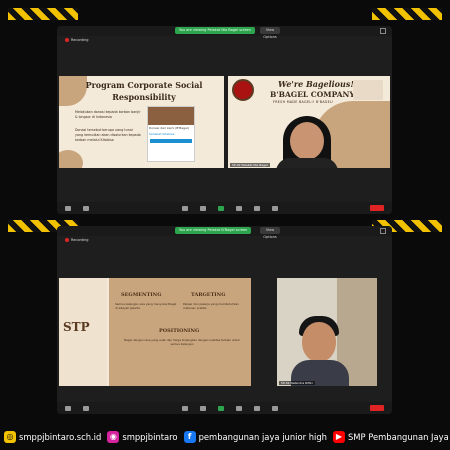  I want to click on slide-company-name: B'BAGEL COMPANY, so click(312, 94).